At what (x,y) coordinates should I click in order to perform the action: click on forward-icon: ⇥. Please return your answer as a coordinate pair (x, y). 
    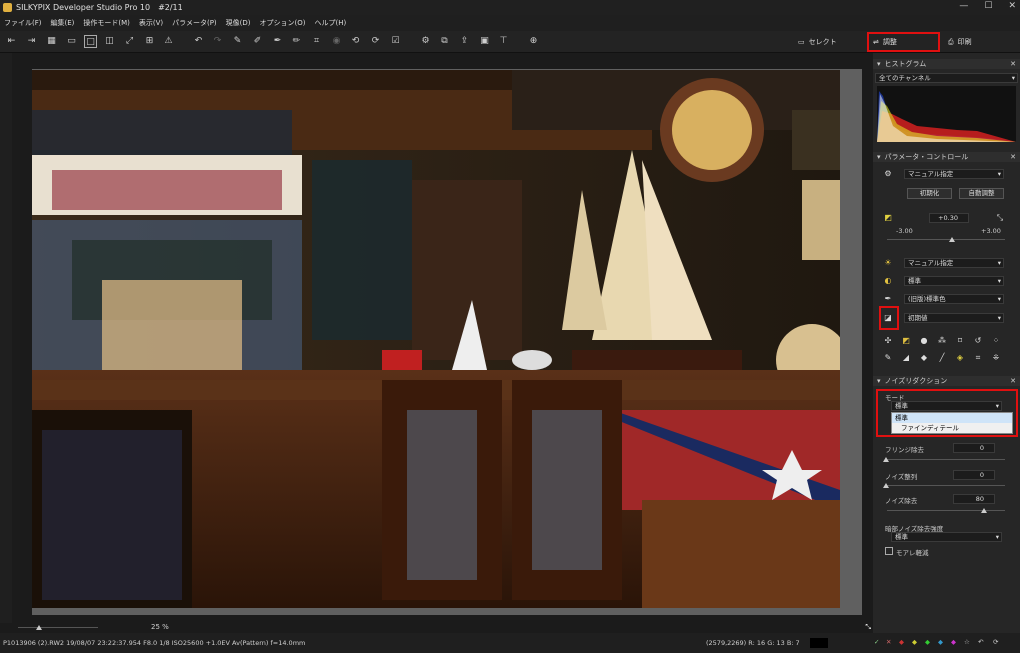
    Looking at the image, I should click on (31, 41).